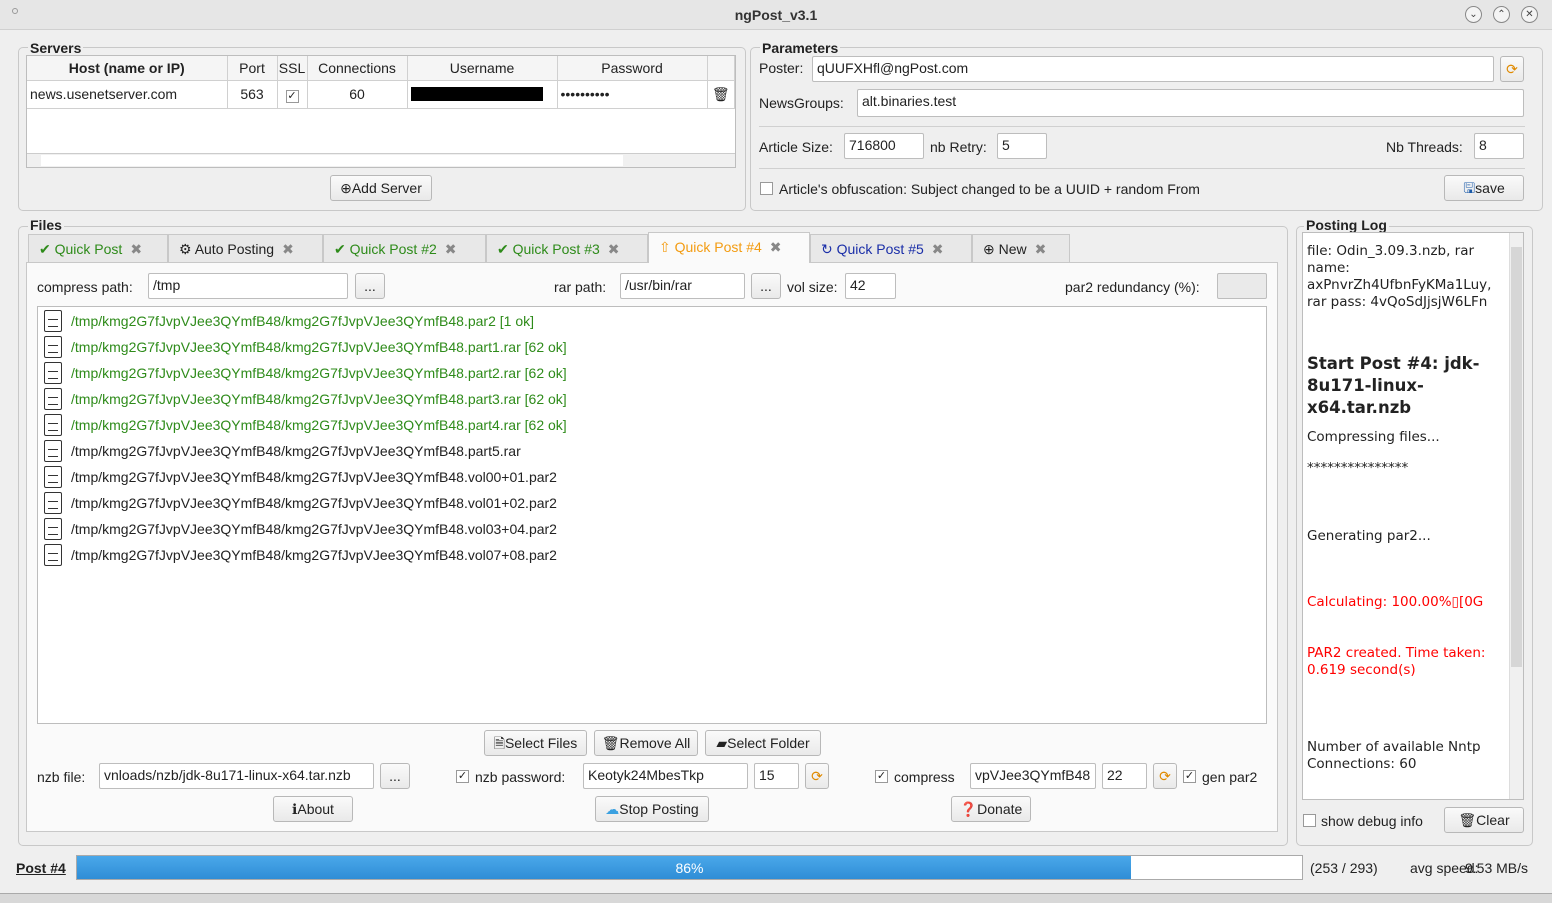 The image size is (1552, 903). Describe the element at coordinates (98, 248) in the screenshot. I see `tab-quick-post: ✔ Quick Post ✖` at that location.